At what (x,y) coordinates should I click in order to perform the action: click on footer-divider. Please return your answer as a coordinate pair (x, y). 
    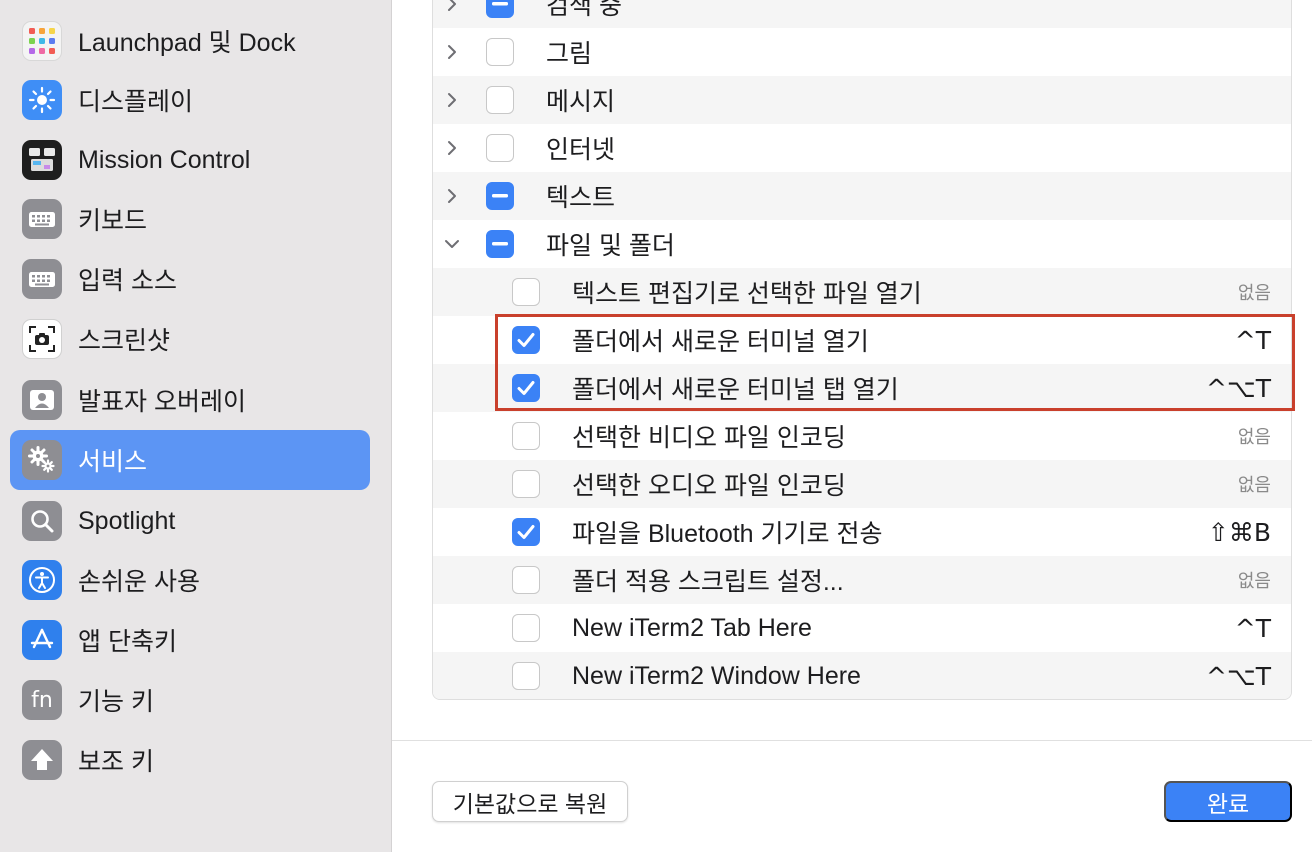
    Looking at the image, I should click on (852, 740).